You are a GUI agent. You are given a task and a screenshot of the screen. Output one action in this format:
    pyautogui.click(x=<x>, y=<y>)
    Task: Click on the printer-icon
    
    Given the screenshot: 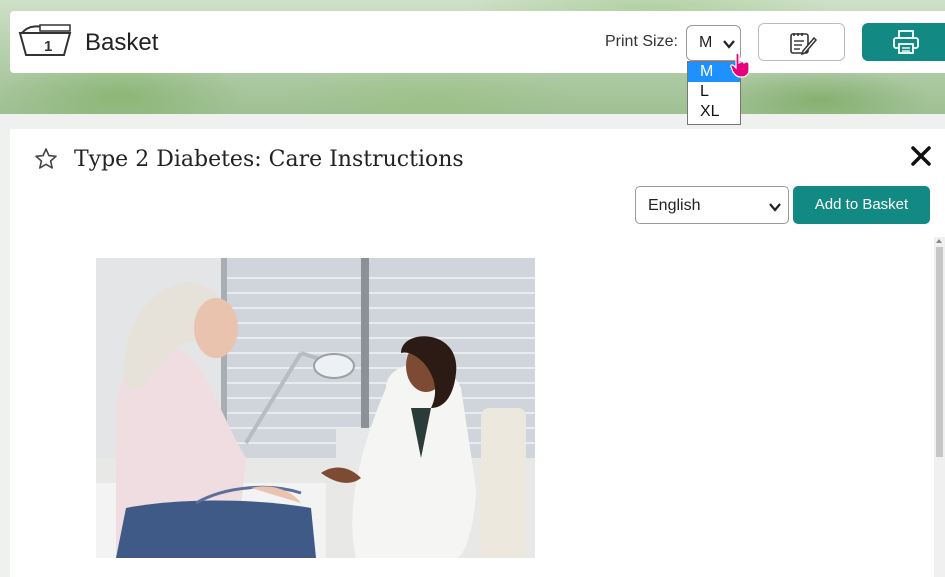 What is the action you would take?
    pyautogui.click(x=906, y=42)
    